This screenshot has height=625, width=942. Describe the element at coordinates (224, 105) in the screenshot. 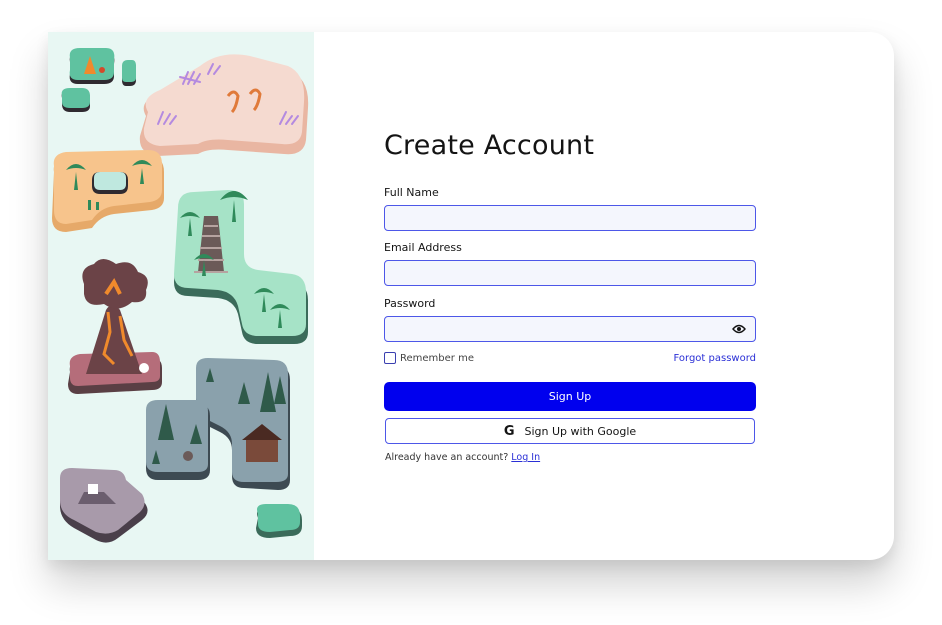

I see `coral-island` at that location.